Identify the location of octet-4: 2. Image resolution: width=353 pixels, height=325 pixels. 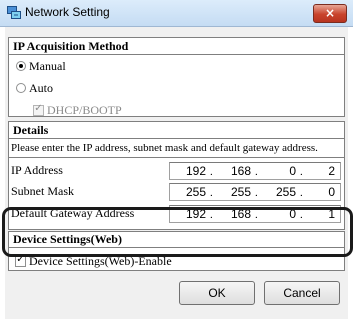
(320, 171).